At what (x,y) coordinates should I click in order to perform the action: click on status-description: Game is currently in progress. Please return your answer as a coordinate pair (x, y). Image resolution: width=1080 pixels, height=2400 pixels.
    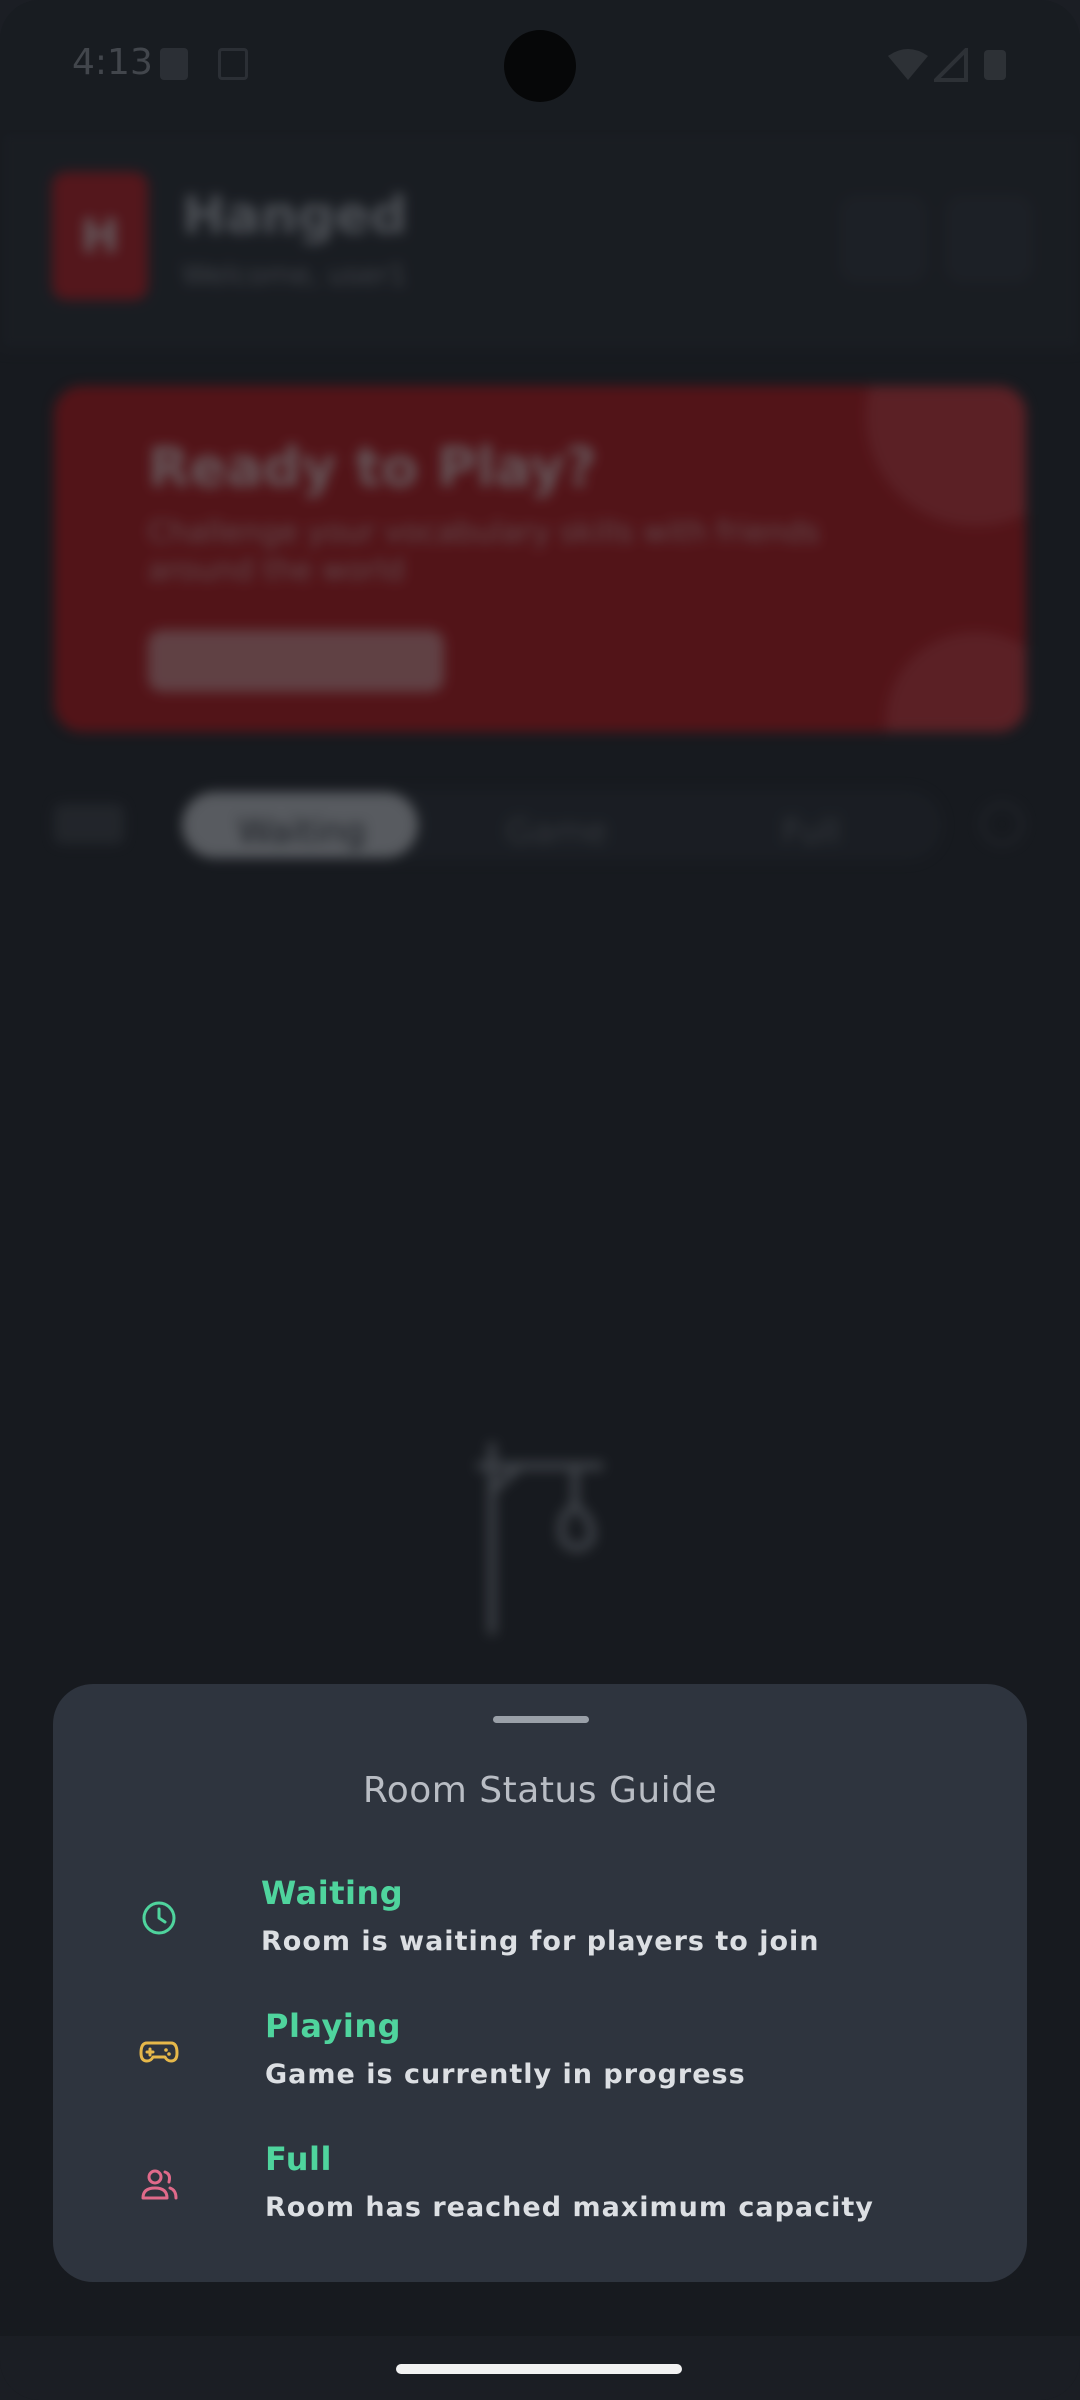
    Looking at the image, I should click on (505, 2074).